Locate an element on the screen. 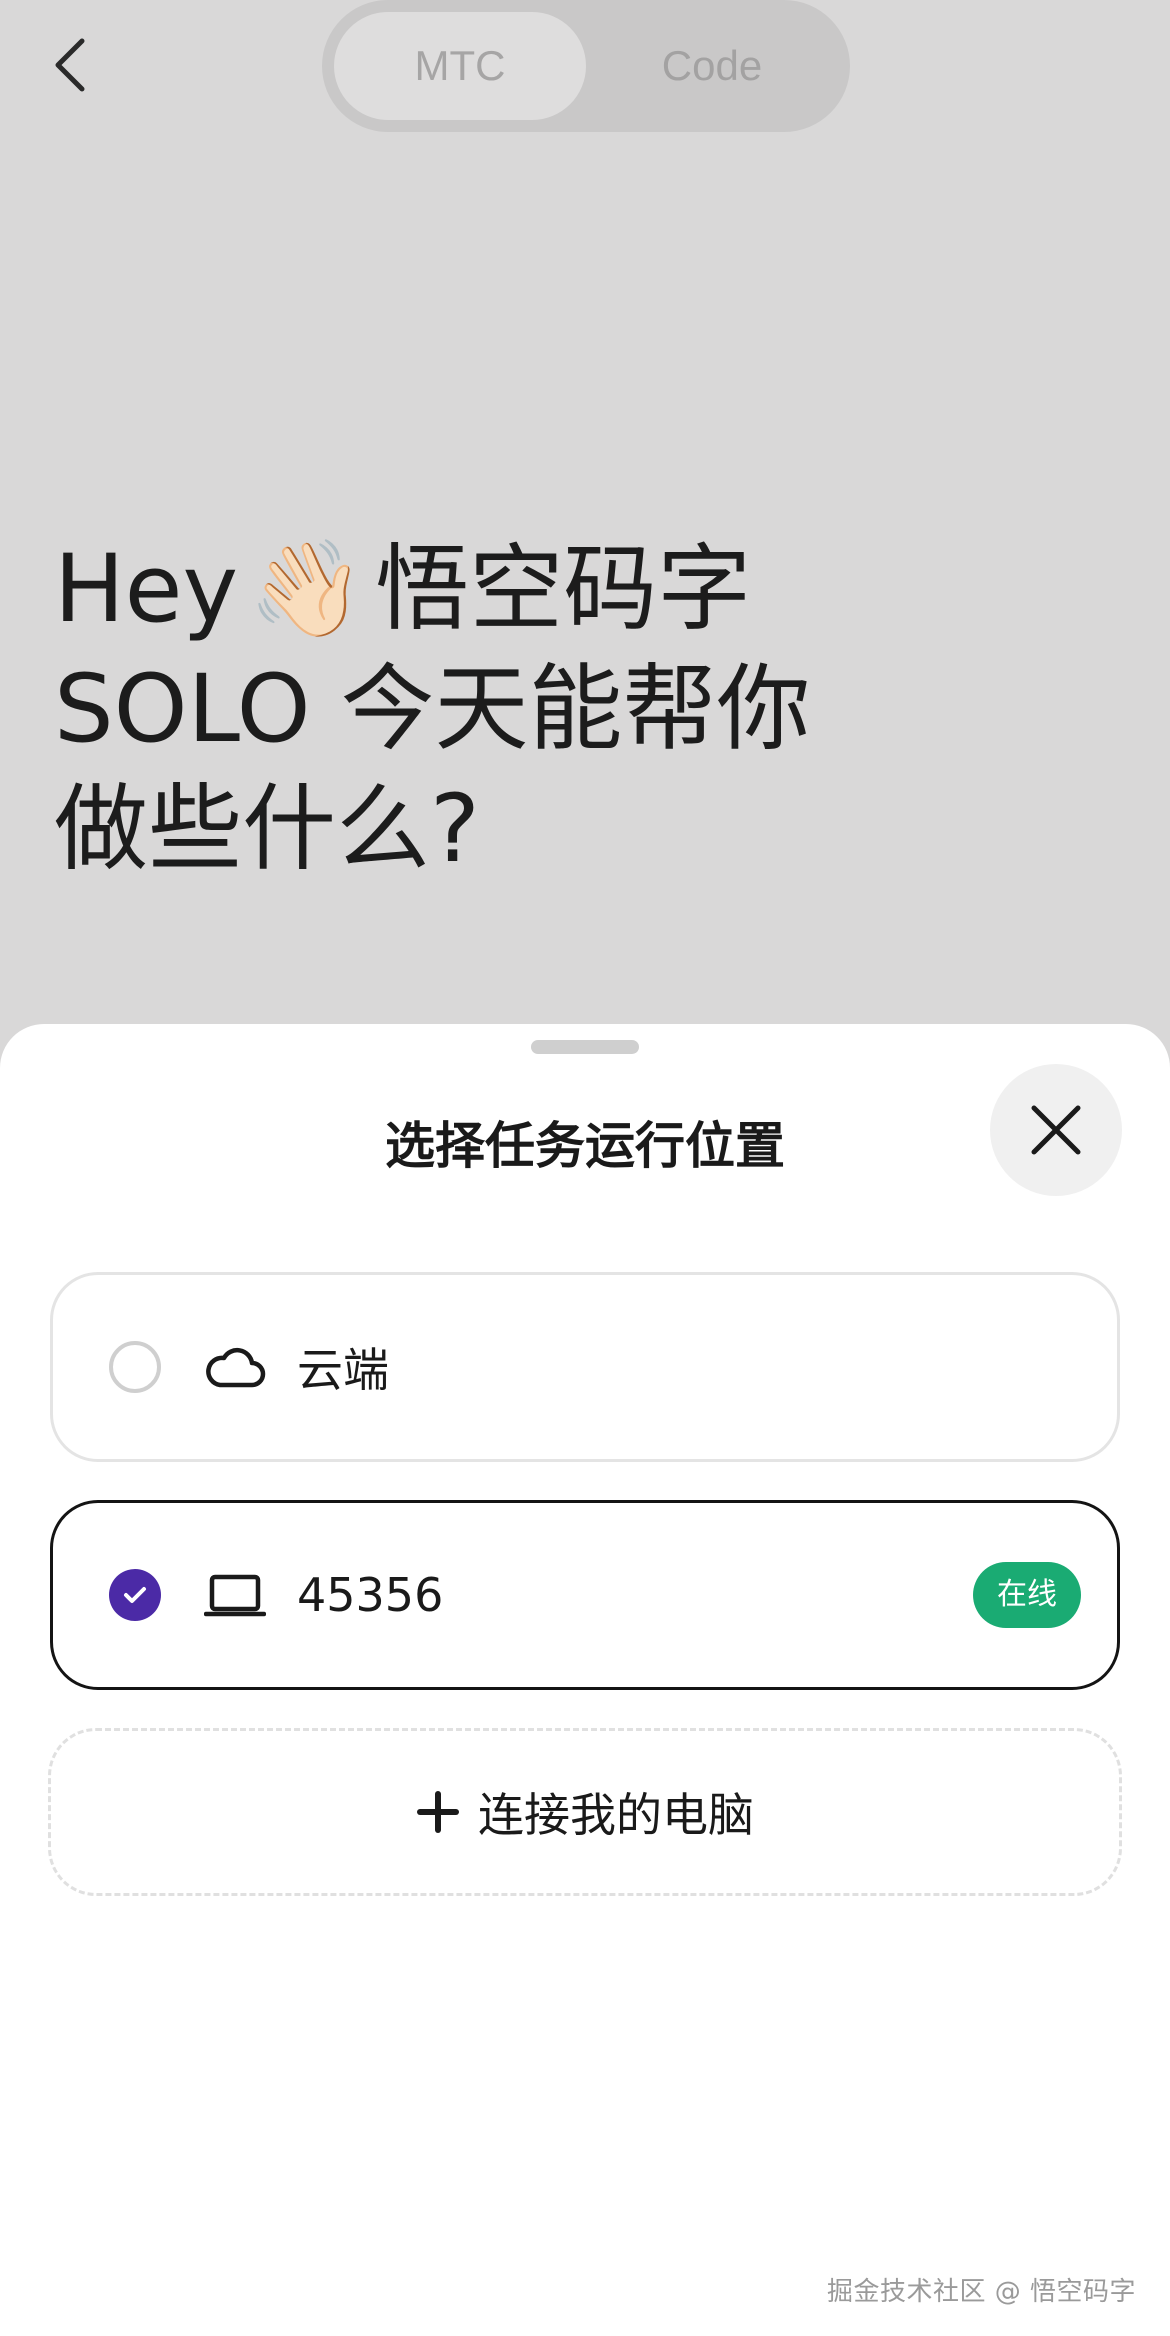  chevron-left-icon is located at coordinates (70, 65).